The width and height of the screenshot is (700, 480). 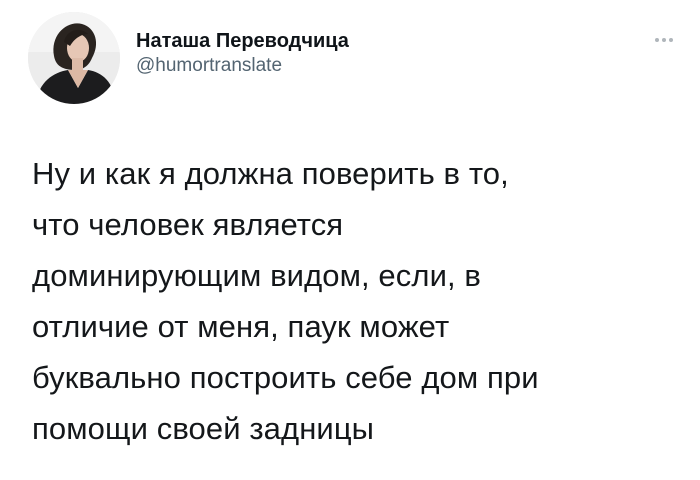 I want to click on author-block: Наташа Переводчица @humortranslate, so click(x=242, y=53).